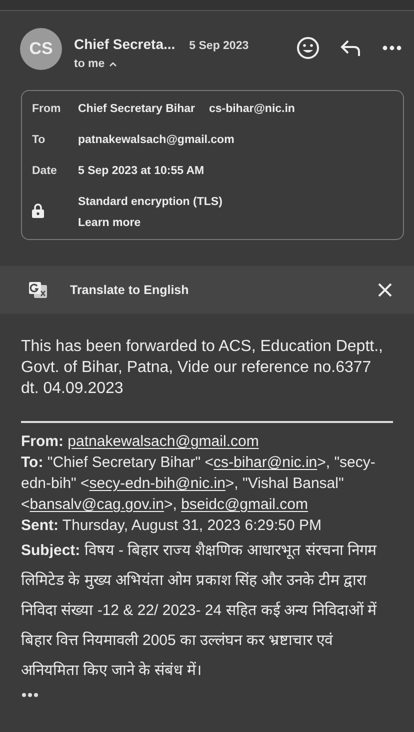  What do you see at coordinates (202, 347) in the screenshot?
I see `message-text: This has been forwarded to ACS, Education Deptt.,` at bounding box center [202, 347].